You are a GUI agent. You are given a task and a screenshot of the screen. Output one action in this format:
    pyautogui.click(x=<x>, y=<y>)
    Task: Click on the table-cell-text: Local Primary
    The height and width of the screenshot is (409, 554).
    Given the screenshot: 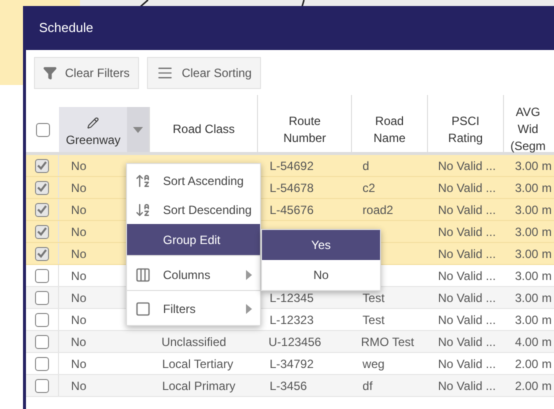 What is the action you would take?
    pyautogui.click(x=199, y=386)
    